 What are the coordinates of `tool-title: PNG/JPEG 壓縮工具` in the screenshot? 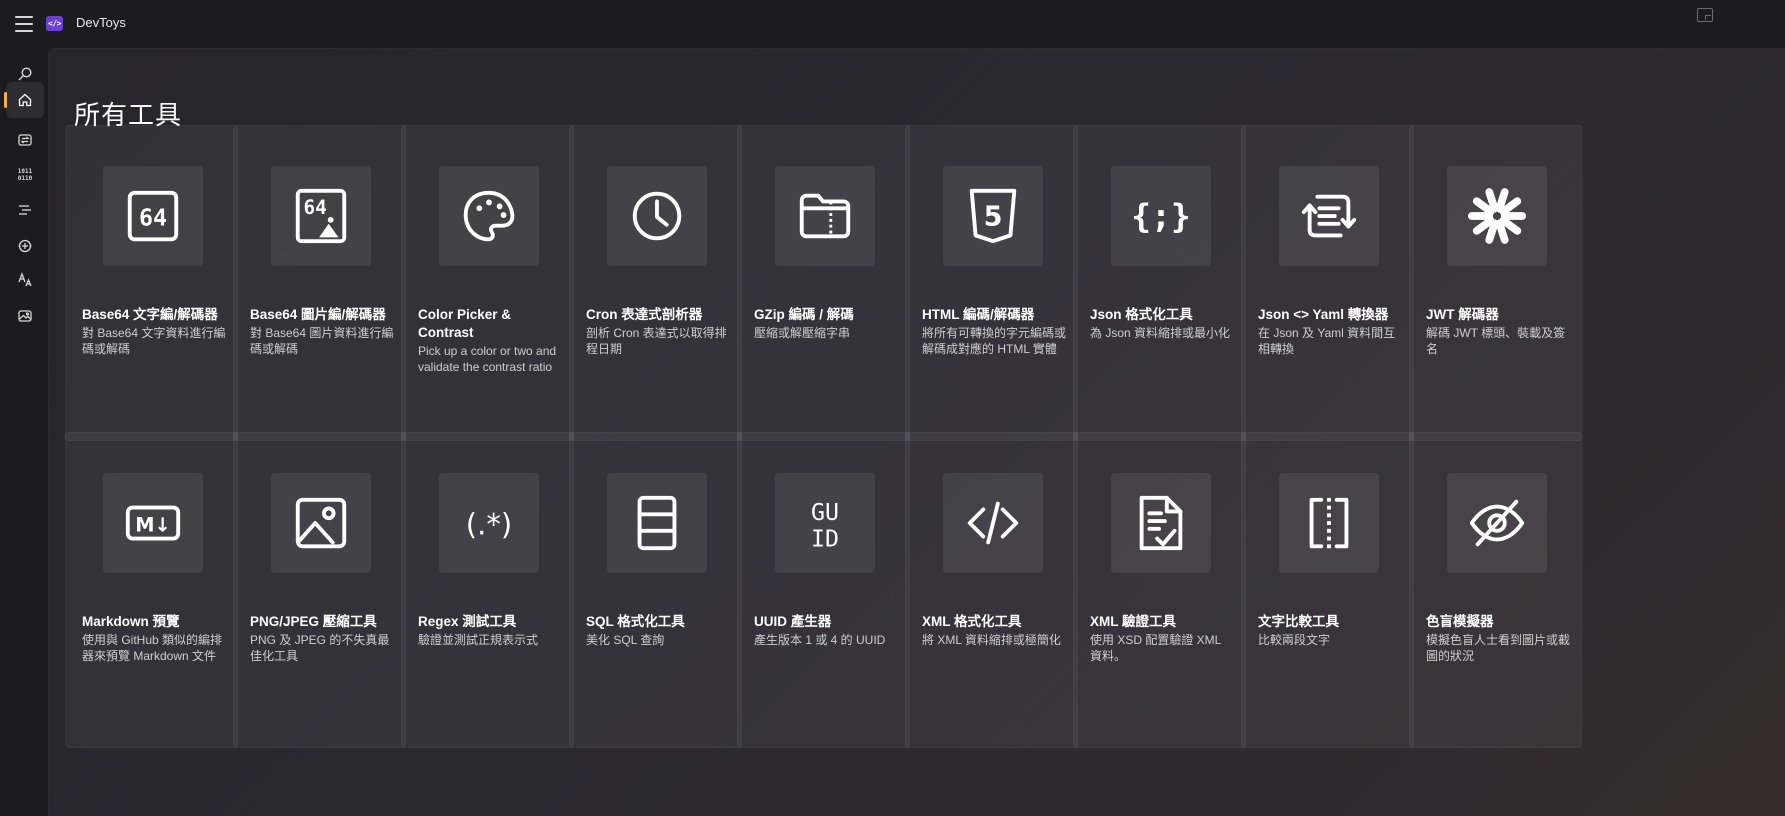 It's located at (313, 621).